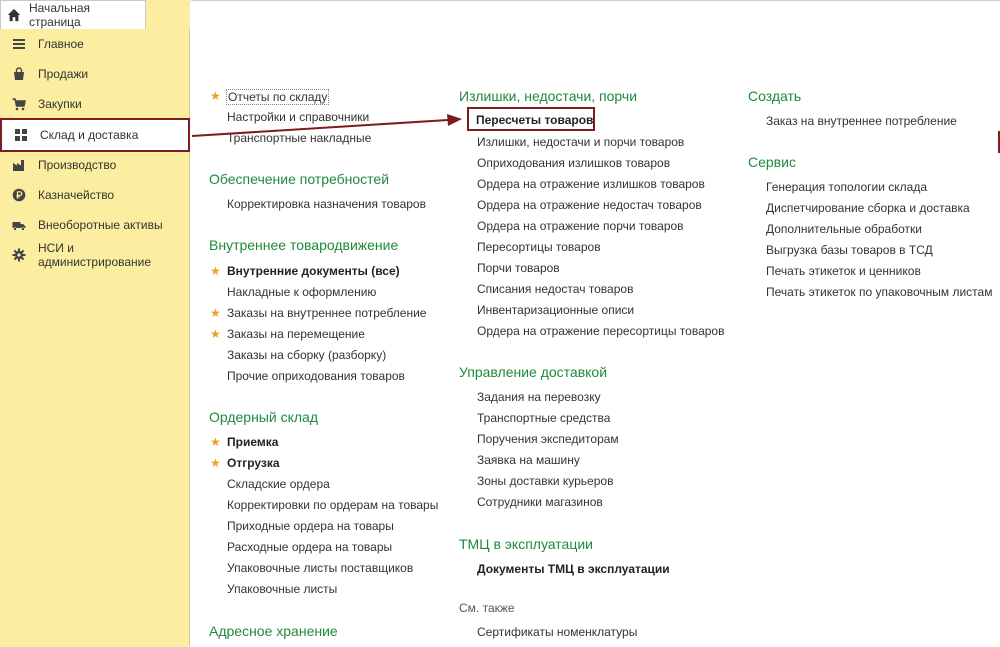 The image size is (1000, 647). What do you see at coordinates (539, 397) in the screenshot?
I see `link-transport-tasks: Задания на перевозку` at bounding box center [539, 397].